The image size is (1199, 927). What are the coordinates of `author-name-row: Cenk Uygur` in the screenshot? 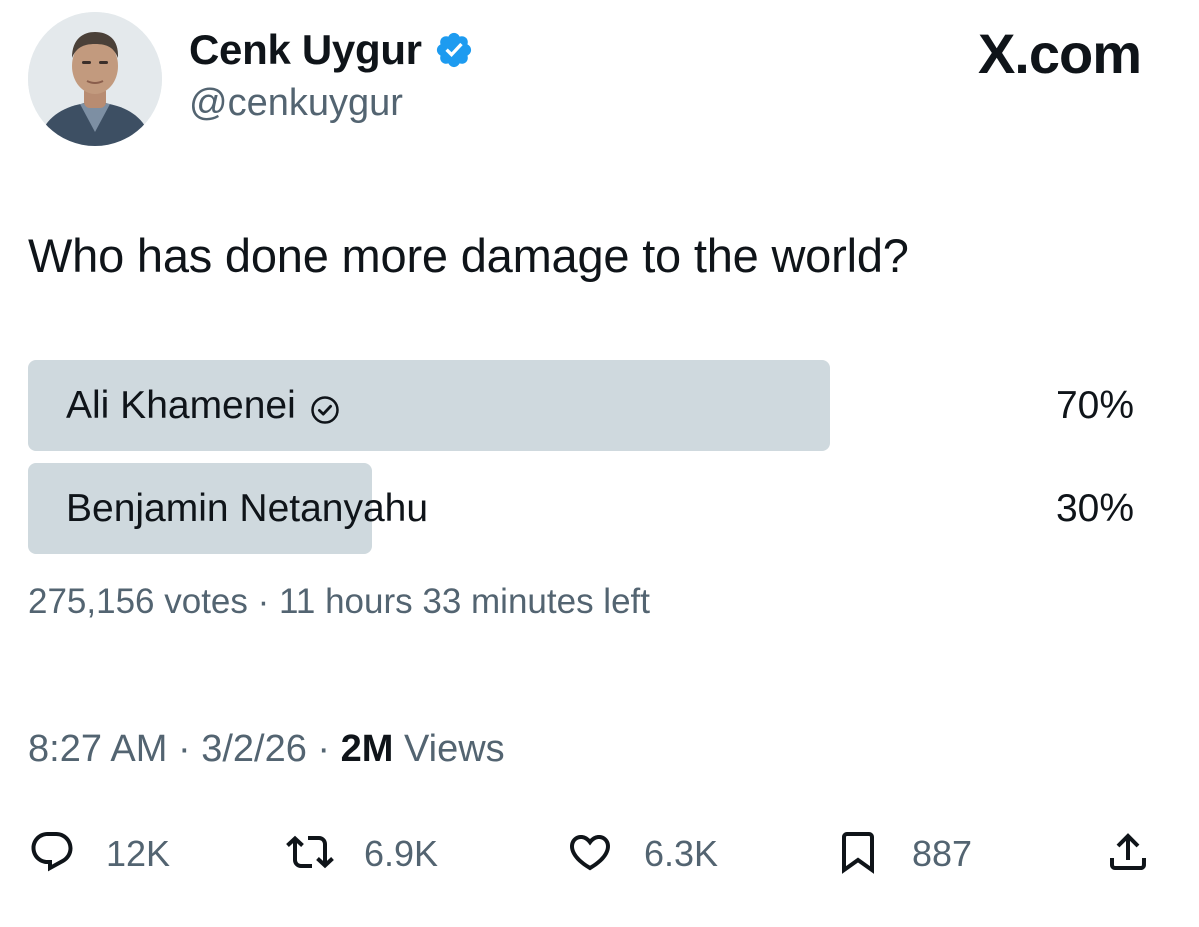 It's located at (331, 50).